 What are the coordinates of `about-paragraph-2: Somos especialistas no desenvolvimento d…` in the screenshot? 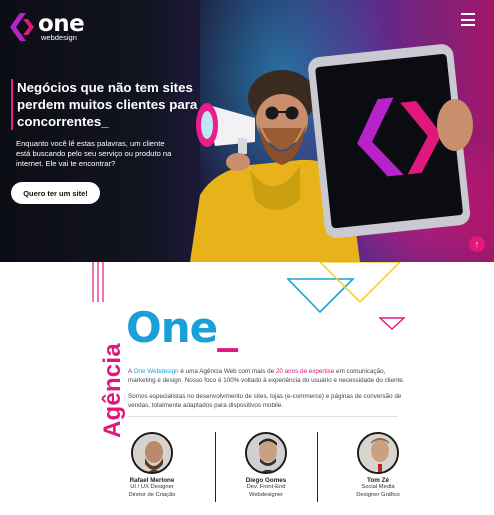 It's located at (265, 401).